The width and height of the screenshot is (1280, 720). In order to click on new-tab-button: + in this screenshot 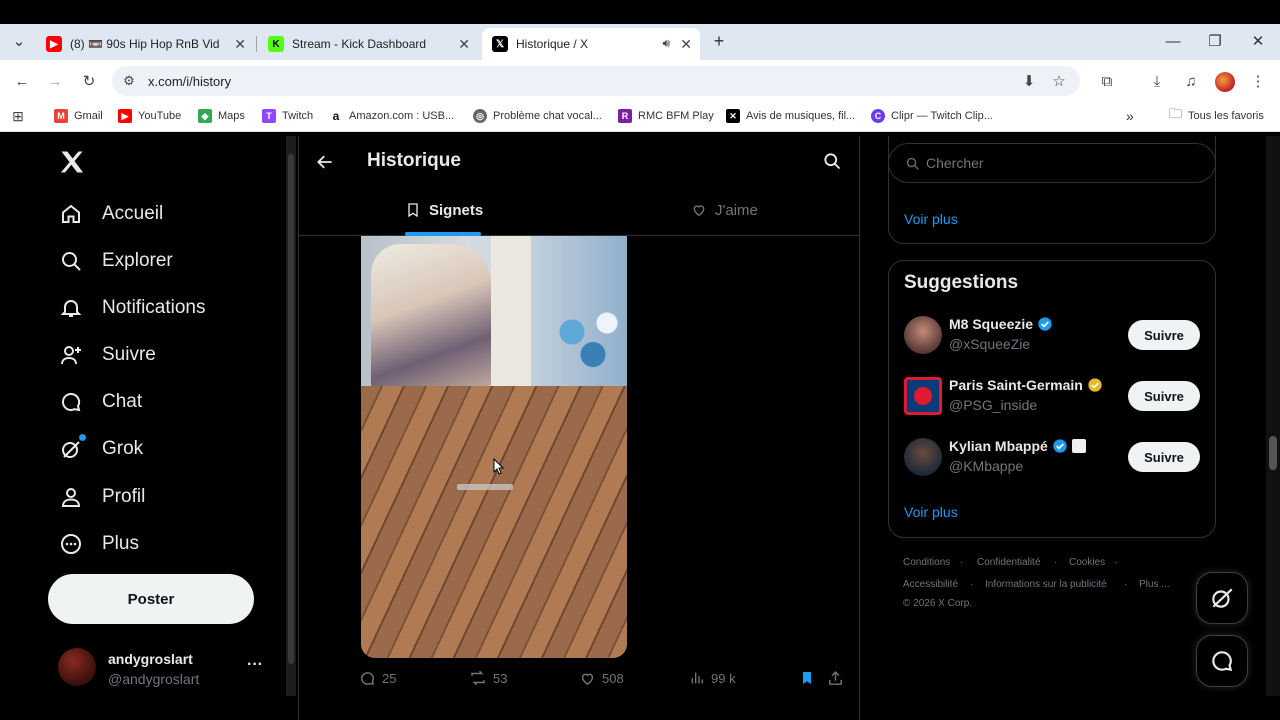, I will do `click(719, 41)`.